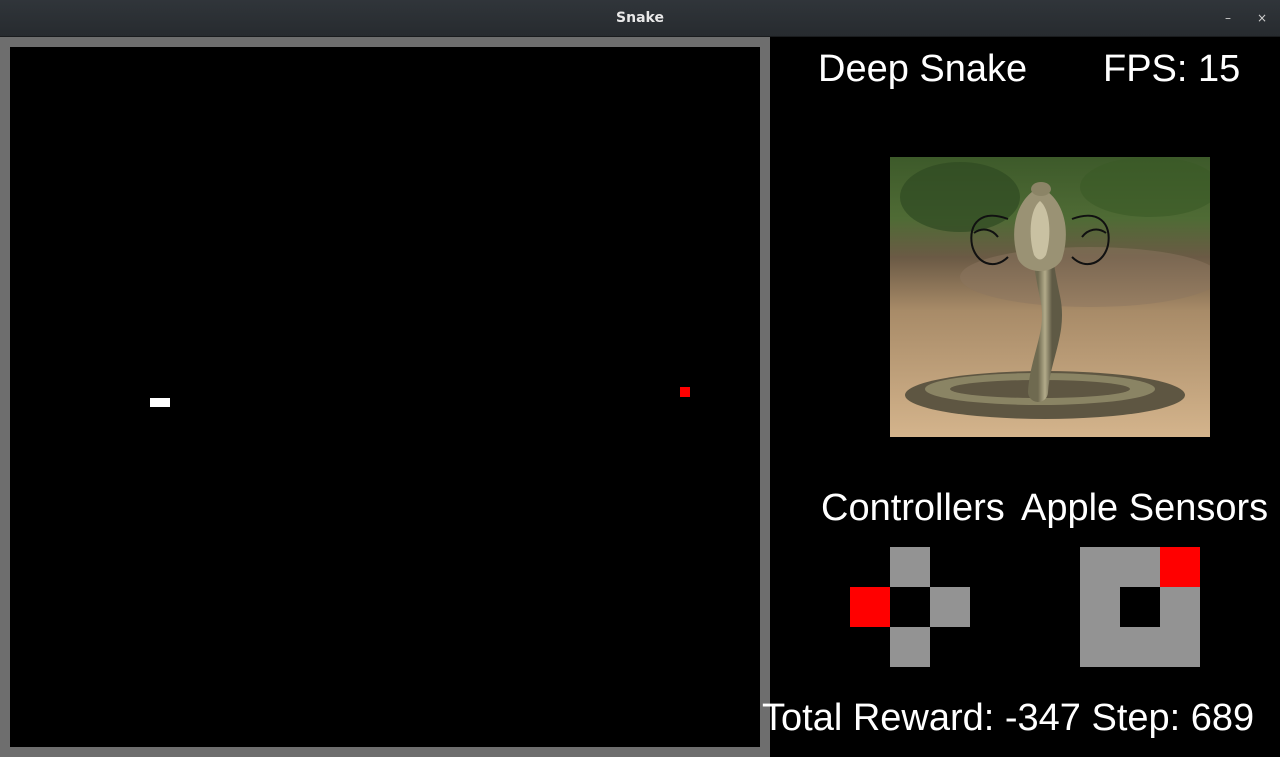 The width and height of the screenshot is (1280, 757). I want to click on apple-sensors-grid, so click(1140, 607).